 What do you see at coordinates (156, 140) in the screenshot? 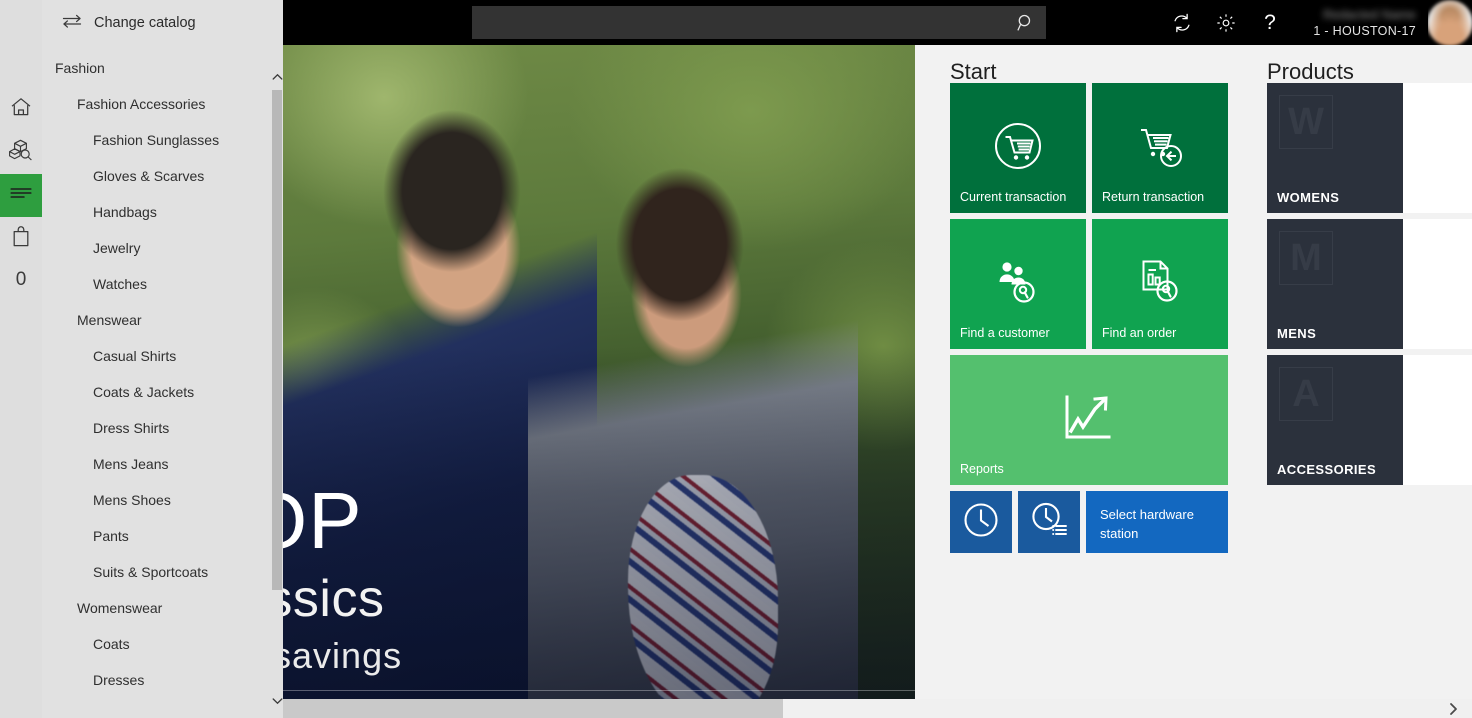
I see `nav-item: Fashion Sunglasses` at bounding box center [156, 140].